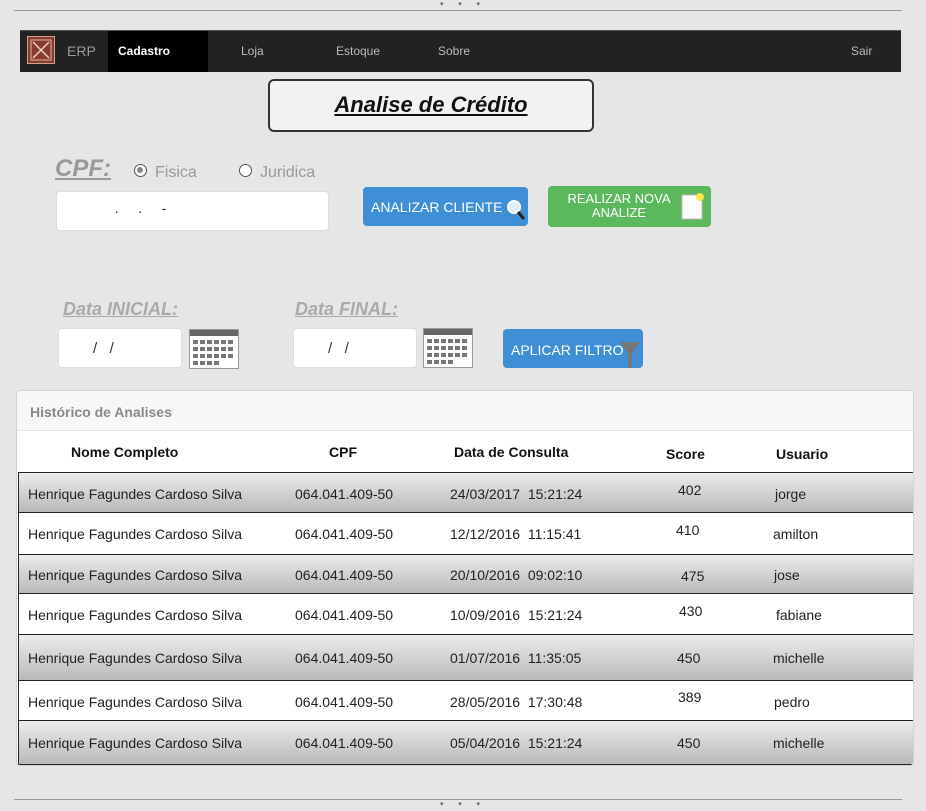 Image resolution: width=926 pixels, height=811 pixels. What do you see at coordinates (463, 805) in the screenshot?
I see `window-drag-handle-bottom: • • •` at bounding box center [463, 805].